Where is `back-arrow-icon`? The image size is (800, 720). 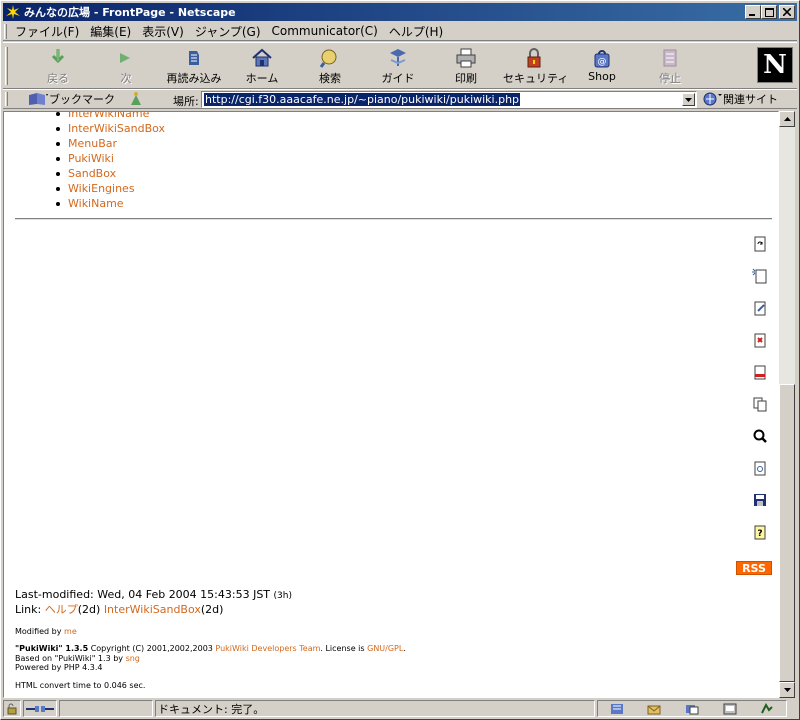 back-arrow-icon is located at coordinates (58, 56).